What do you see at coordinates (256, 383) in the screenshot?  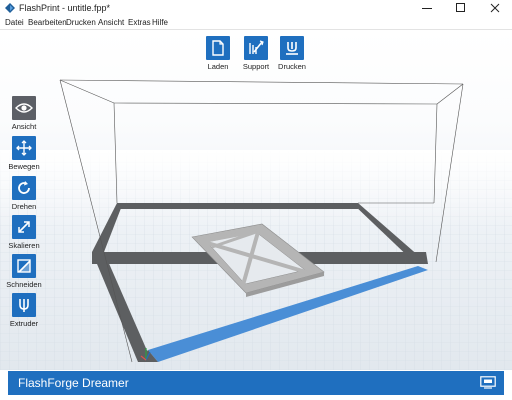 I see `status-bar: FlashForge Dreamer` at bounding box center [256, 383].